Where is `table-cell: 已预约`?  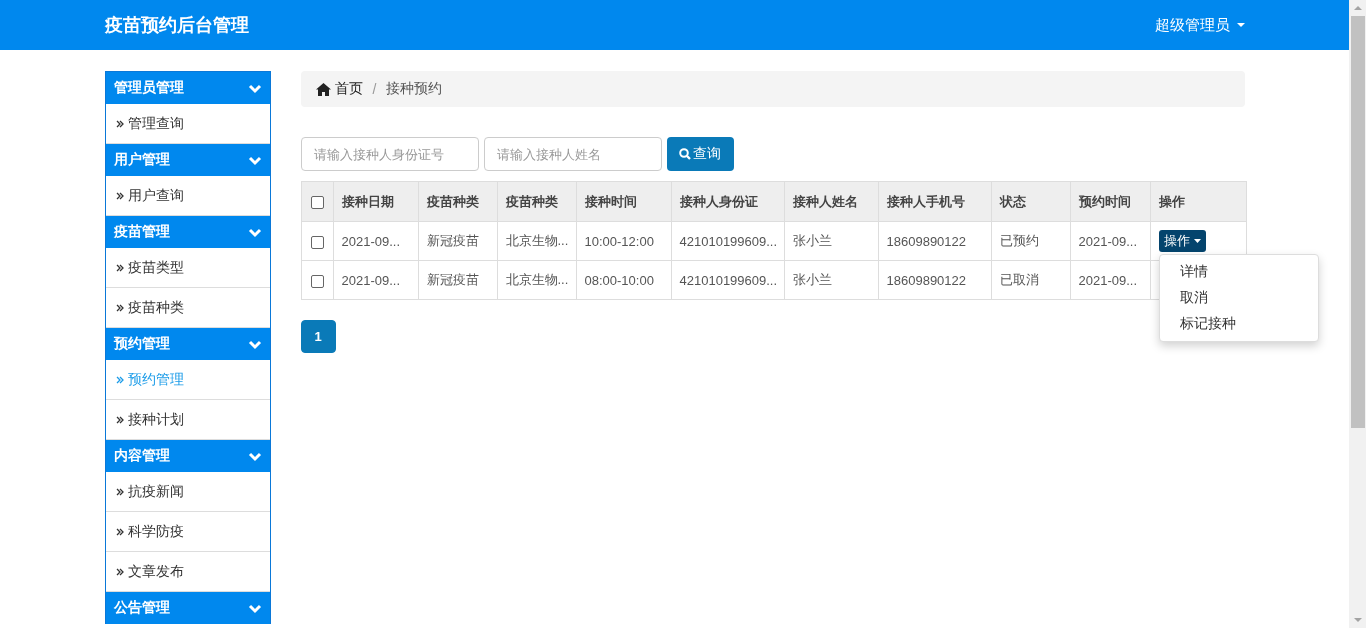
table-cell: 已预约 is located at coordinates (1019, 240).